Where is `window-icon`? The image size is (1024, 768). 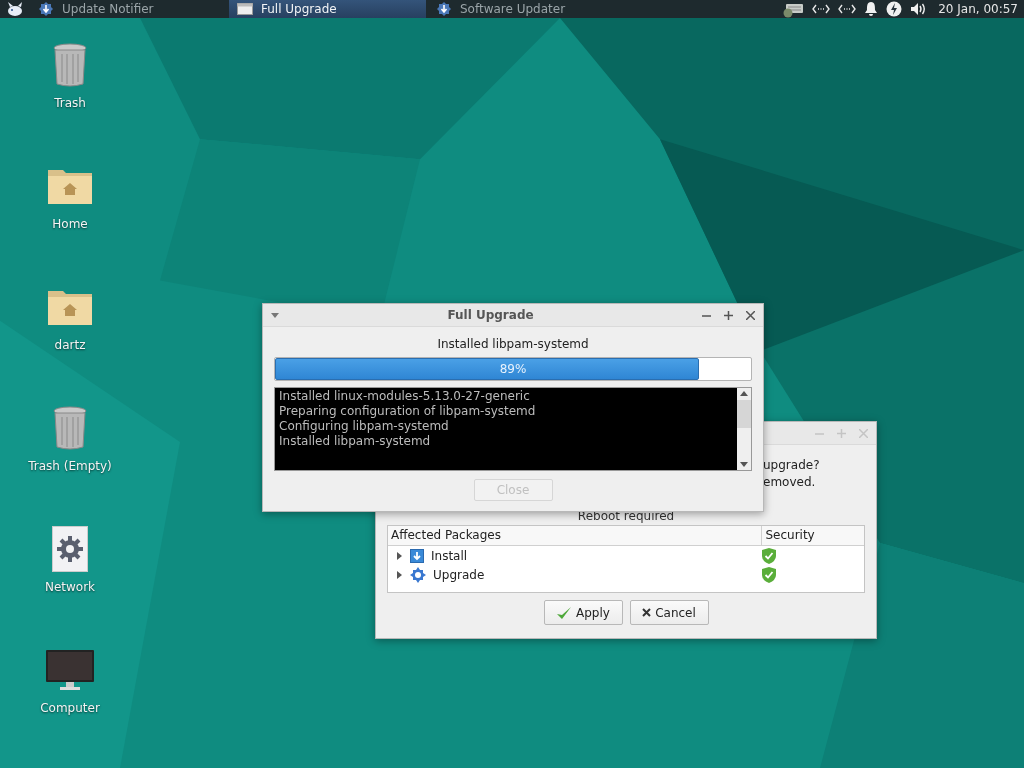 window-icon is located at coordinates (245, 9).